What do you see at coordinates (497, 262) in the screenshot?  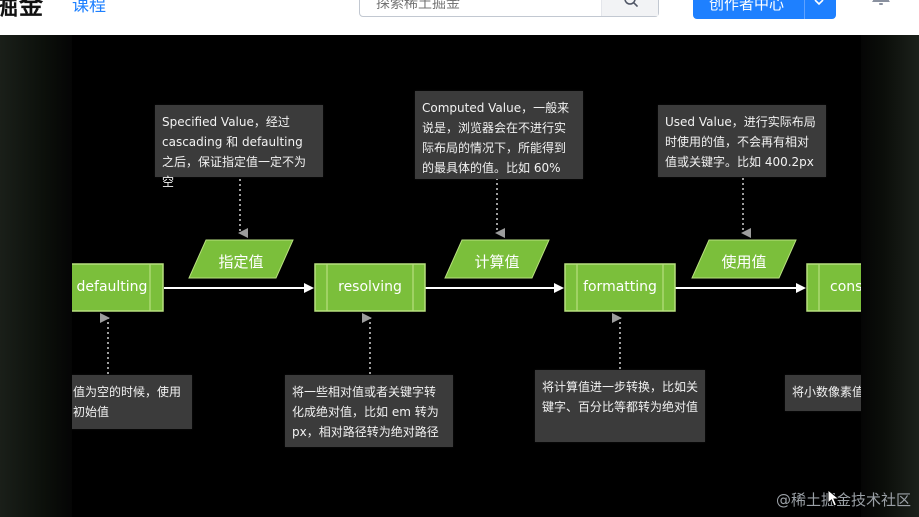 I see `value-label-computed: 计算值` at bounding box center [497, 262].